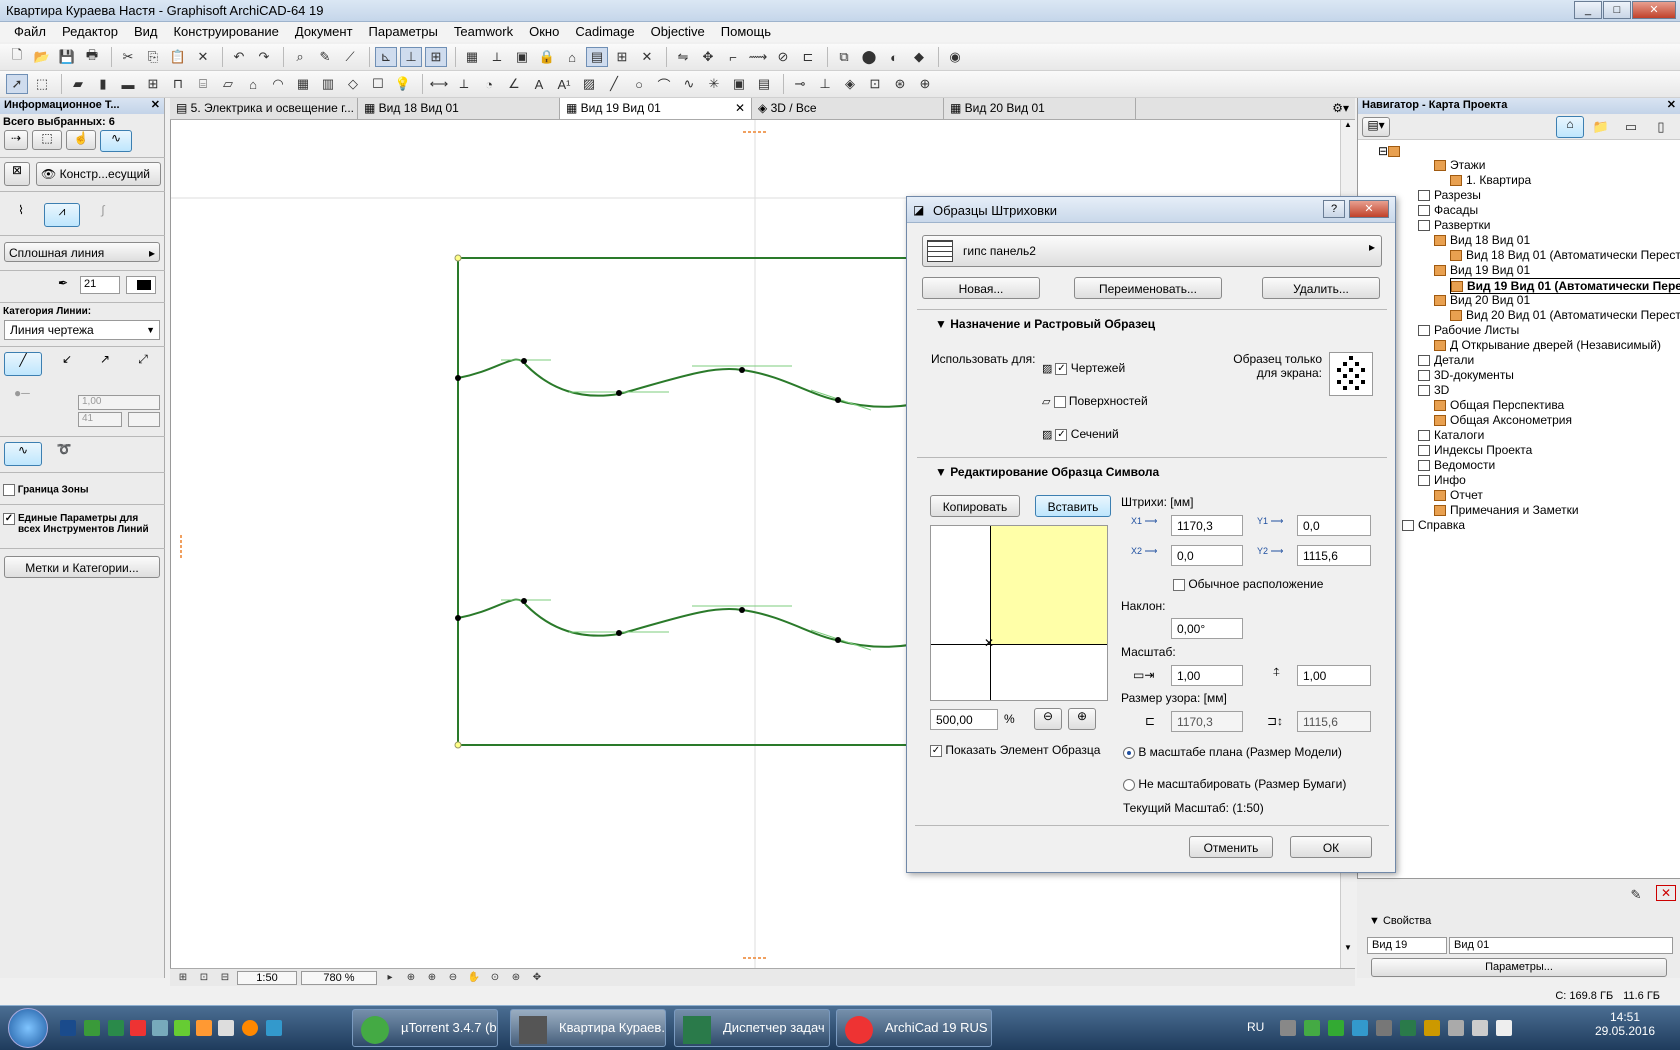 This screenshot has height=1050, width=1680. Describe the element at coordinates (1506, 510) in the screenshot. I see `navigator-item: Примечания и Заметки` at that location.